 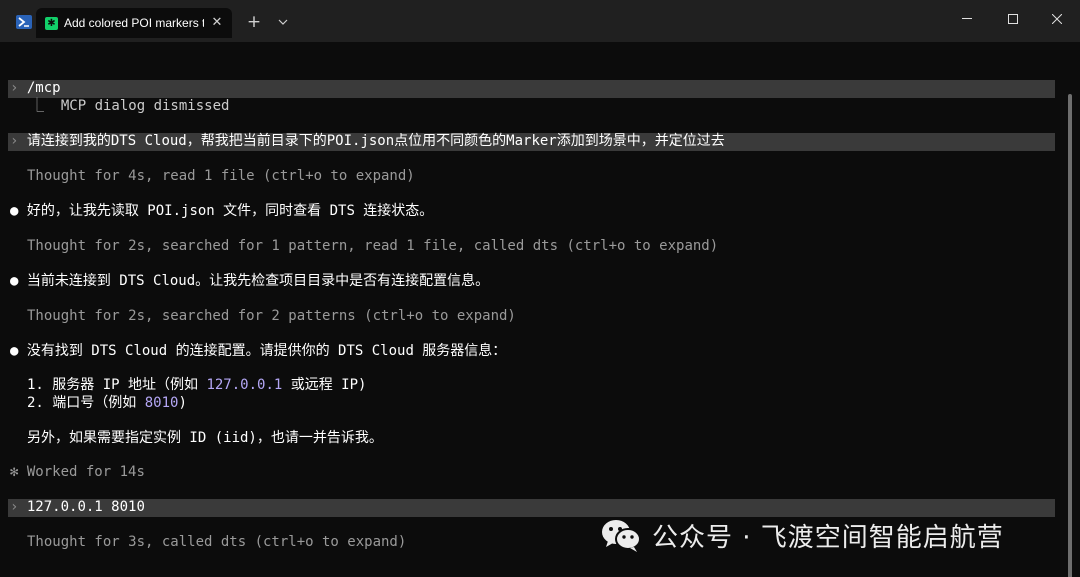 What do you see at coordinates (14, 472) in the screenshot?
I see `sparkle-icon: ✻` at bounding box center [14, 472].